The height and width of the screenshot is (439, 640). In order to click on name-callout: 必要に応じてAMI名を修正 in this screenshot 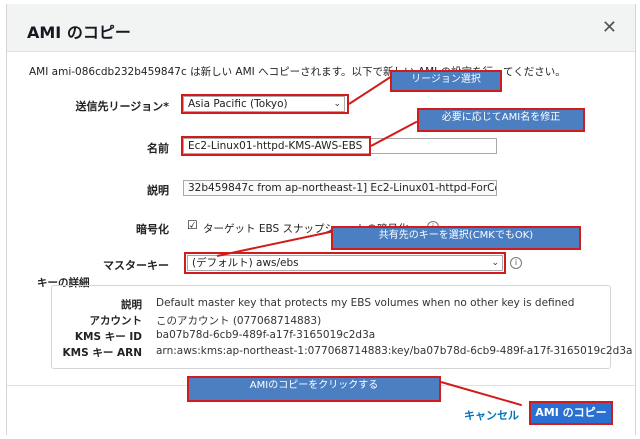, I will do `click(501, 120)`.